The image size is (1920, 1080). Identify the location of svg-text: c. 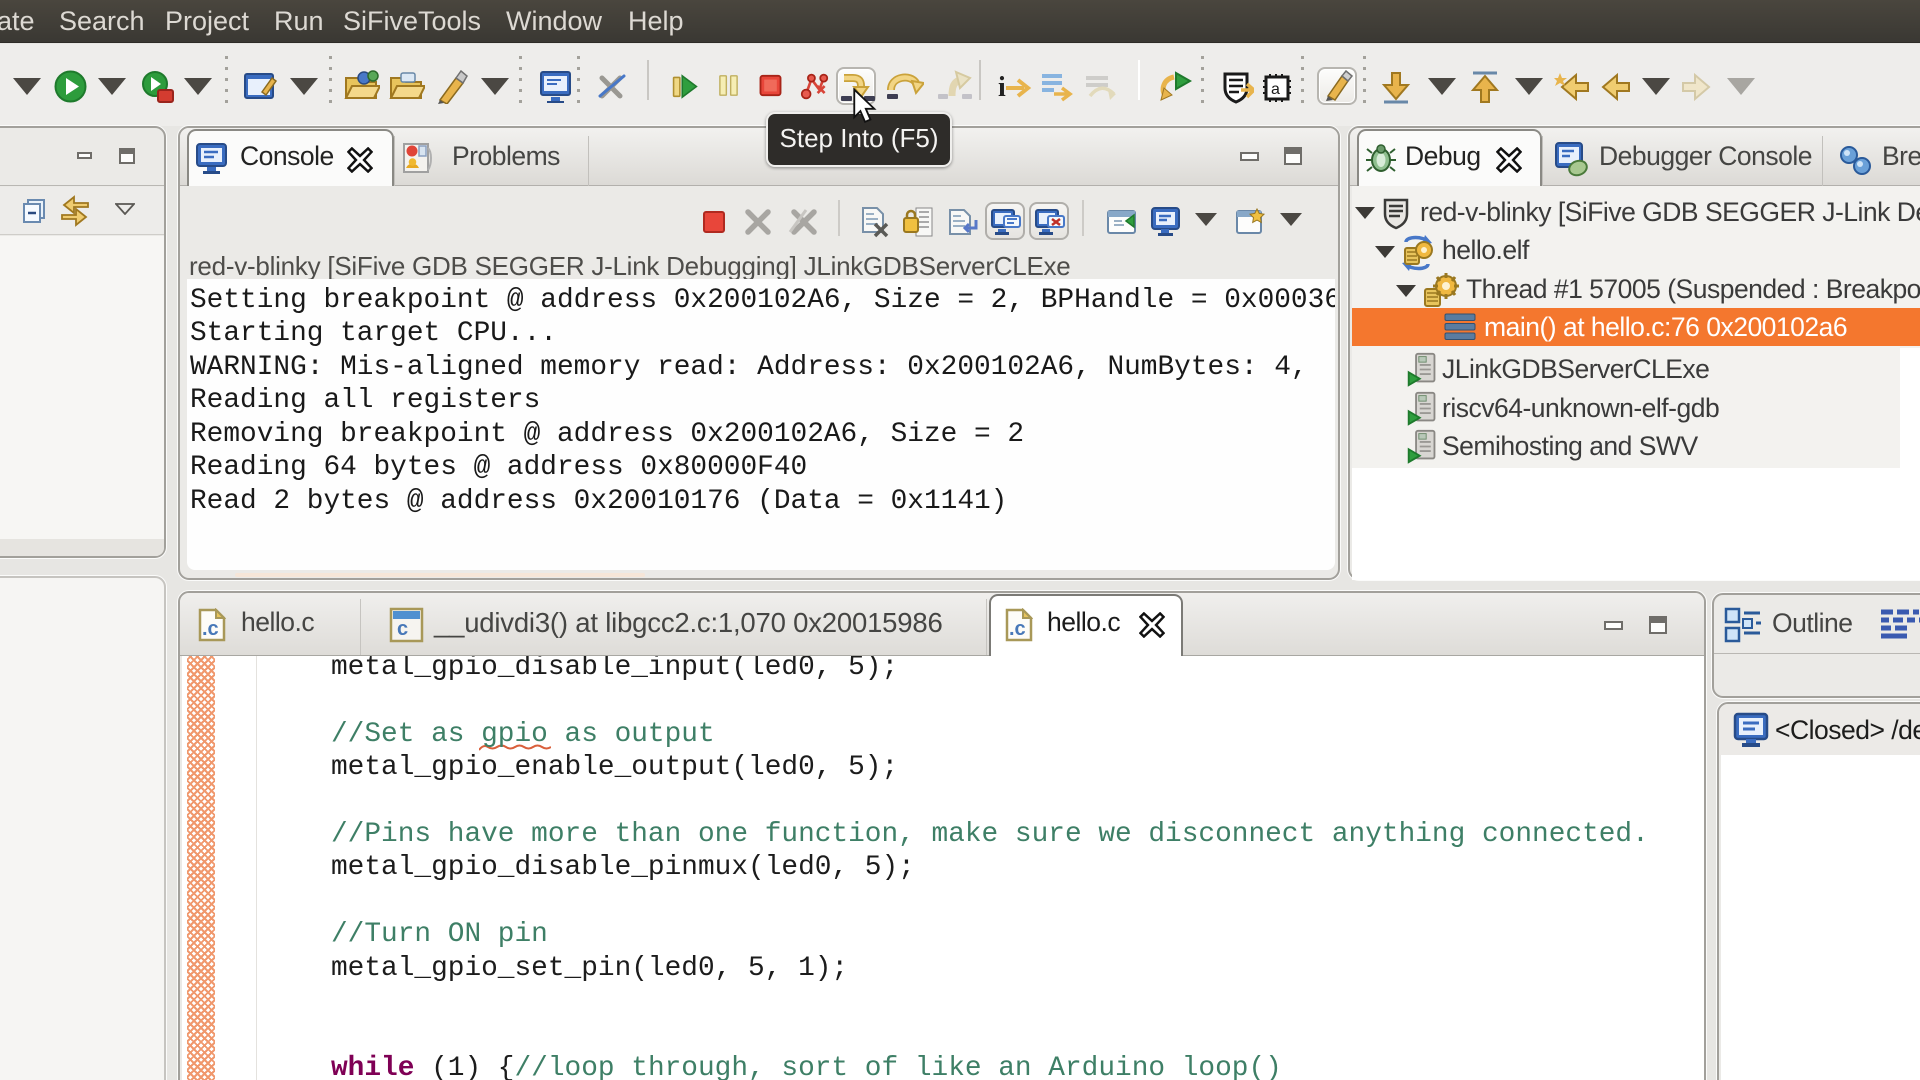
(402, 629).